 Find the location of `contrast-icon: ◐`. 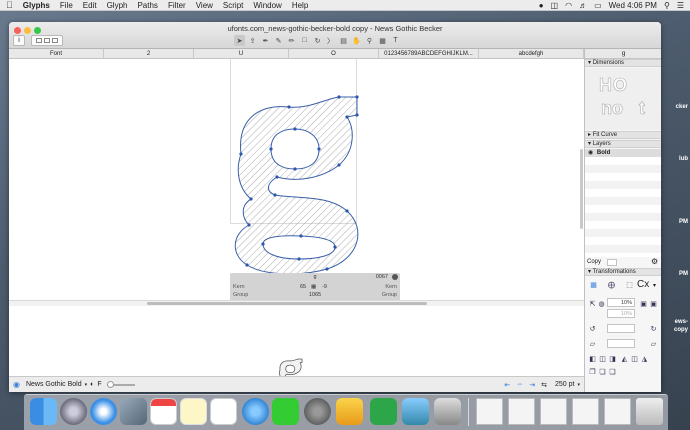

contrast-icon: ◐ is located at coordinates (92, 384).